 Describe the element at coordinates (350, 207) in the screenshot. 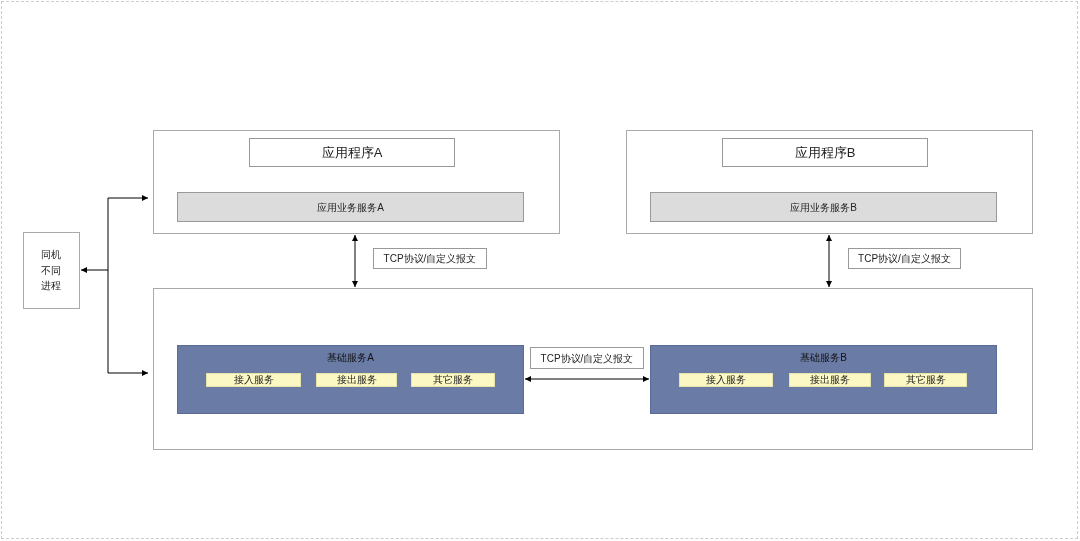

I see `service-bar: 应用业务服务A` at that location.